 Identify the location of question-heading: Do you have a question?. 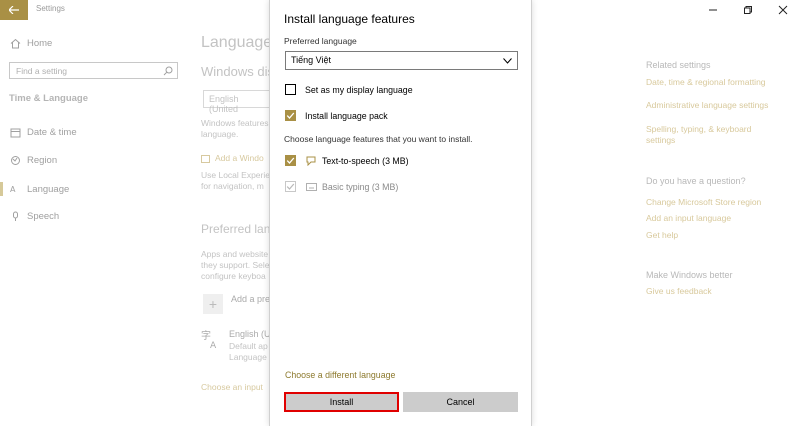
(696, 181).